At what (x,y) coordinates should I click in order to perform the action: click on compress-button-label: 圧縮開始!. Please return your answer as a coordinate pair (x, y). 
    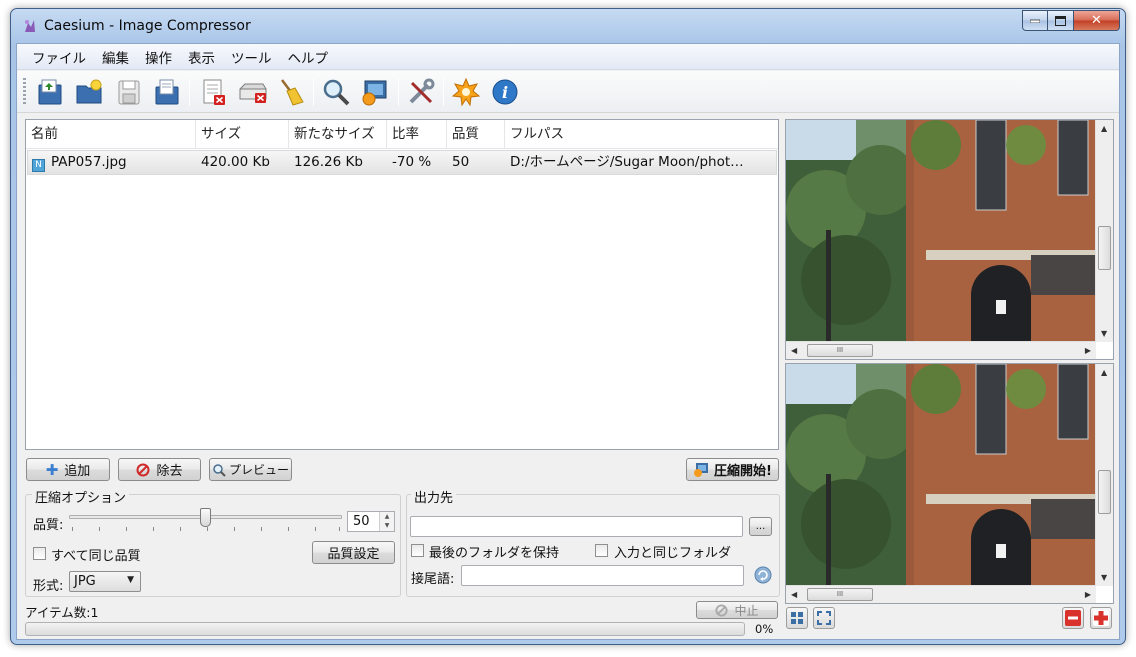
    Looking at the image, I should click on (743, 471).